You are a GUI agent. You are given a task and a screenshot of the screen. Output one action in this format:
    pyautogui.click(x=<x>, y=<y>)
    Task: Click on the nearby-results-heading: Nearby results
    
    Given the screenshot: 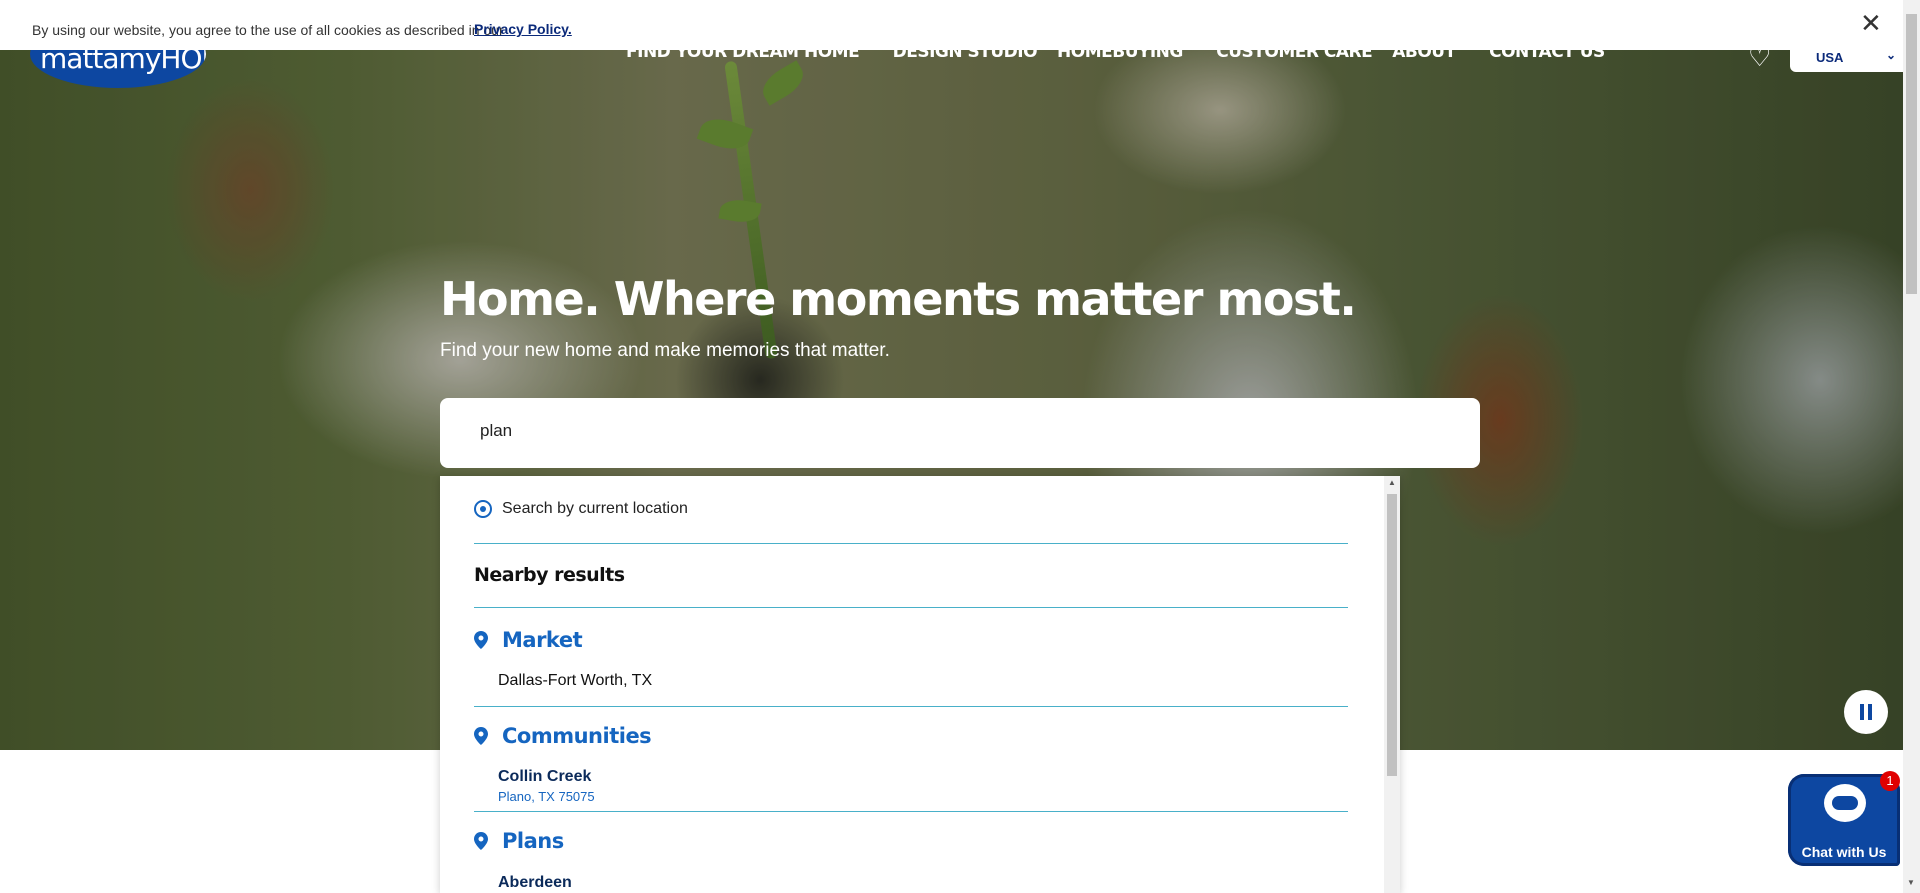 What is the action you would take?
    pyautogui.click(x=549, y=575)
    